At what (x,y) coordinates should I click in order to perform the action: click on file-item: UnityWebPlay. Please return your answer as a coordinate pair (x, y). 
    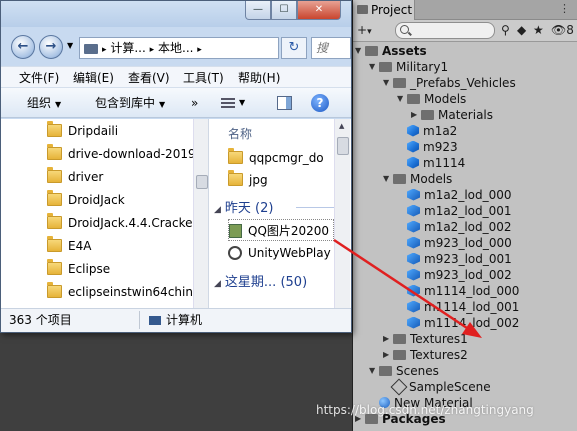
    Looking at the image, I should click on (279, 253).